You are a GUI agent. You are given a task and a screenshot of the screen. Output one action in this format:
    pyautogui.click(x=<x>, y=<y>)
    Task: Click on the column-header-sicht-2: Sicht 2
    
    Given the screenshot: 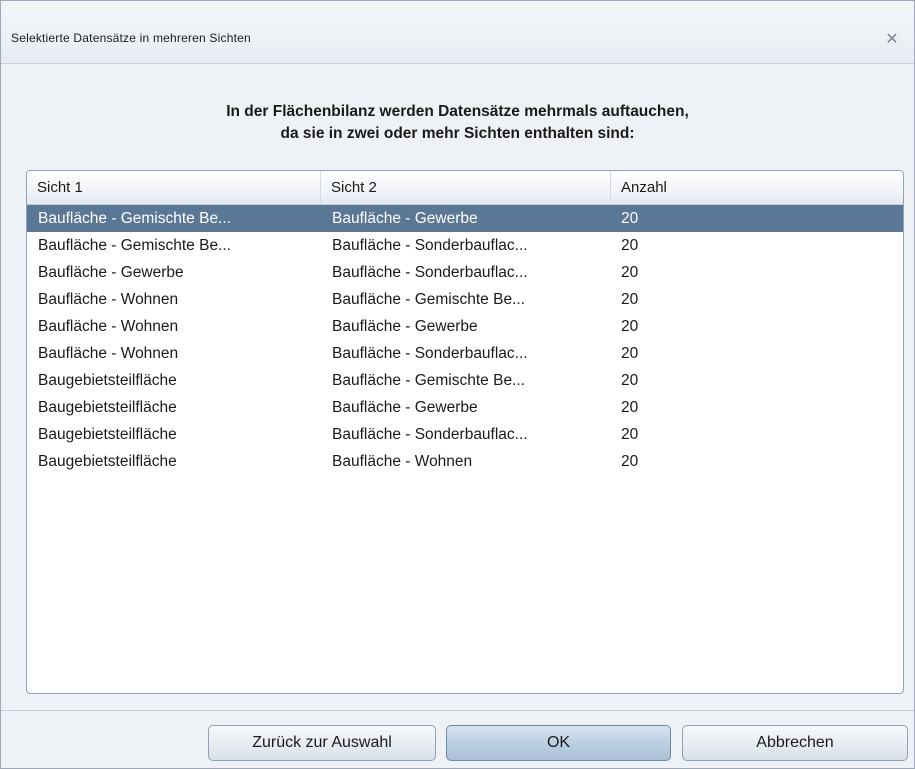 What is the action you would take?
    pyautogui.click(x=466, y=187)
    